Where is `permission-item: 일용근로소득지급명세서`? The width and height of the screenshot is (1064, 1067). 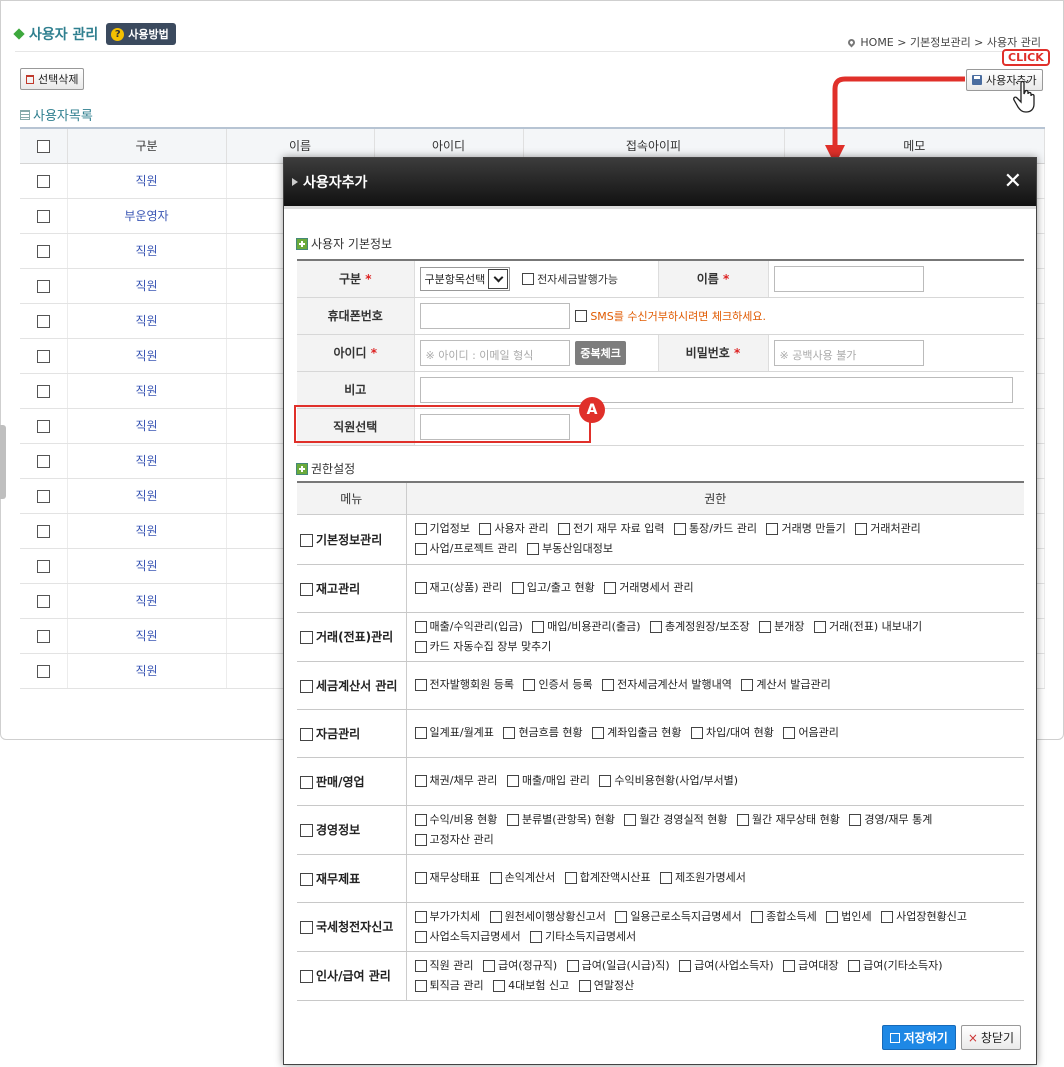
permission-item: 일용근로소득지급명세서 is located at coordinates (678, 916).